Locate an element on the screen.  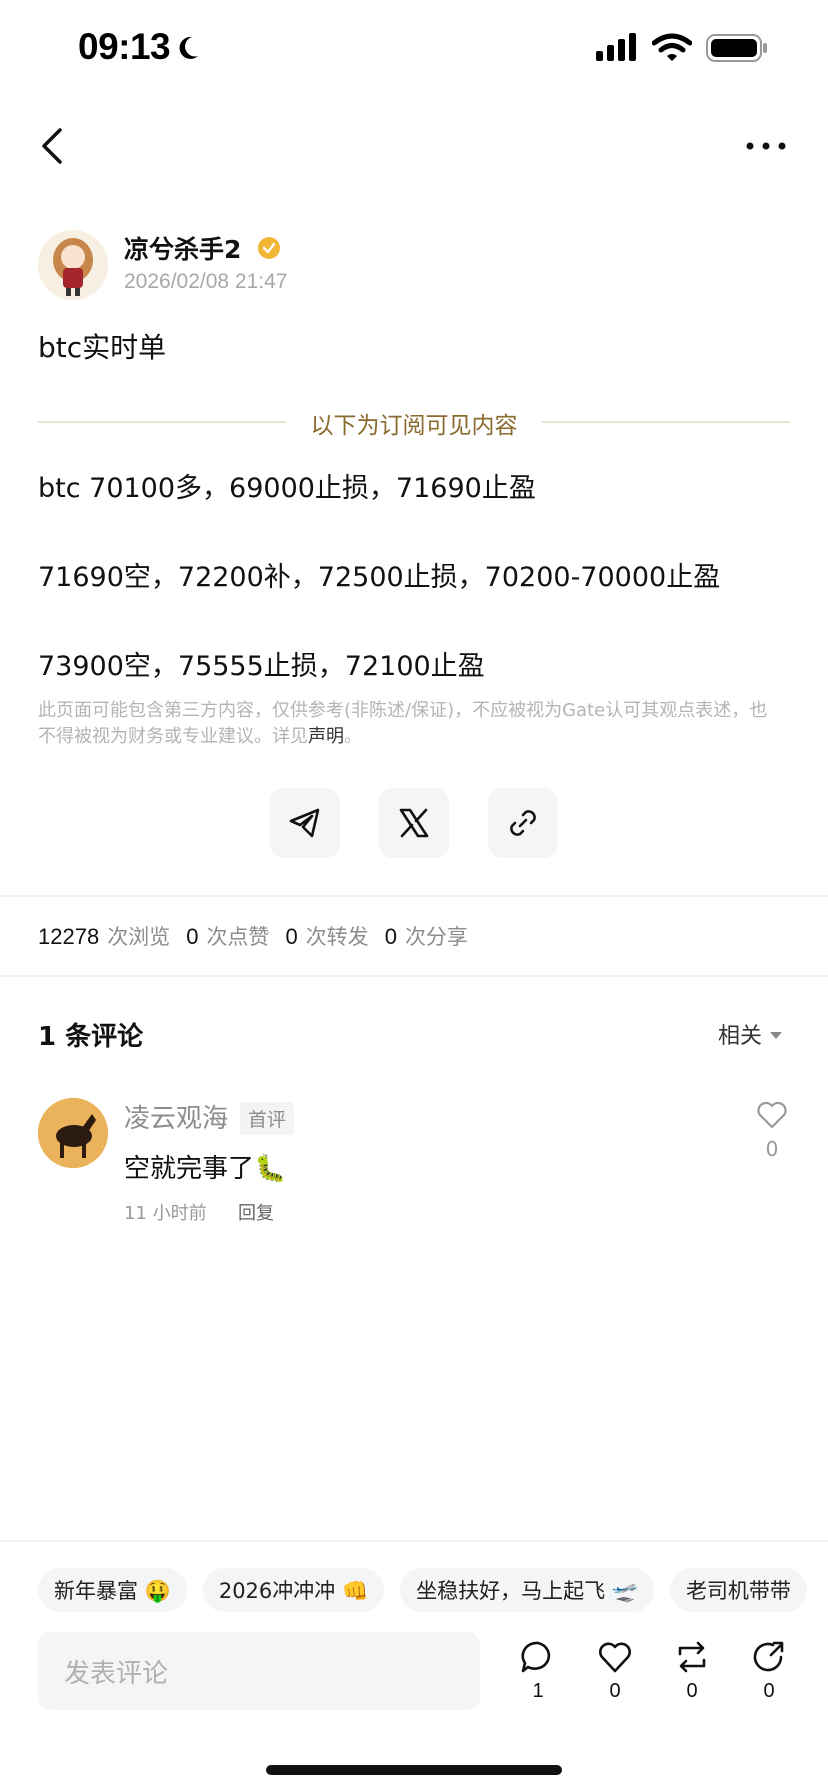
post-line-3: 73900空，75555止损，72100止盈 is located at coordinates (261, 666).